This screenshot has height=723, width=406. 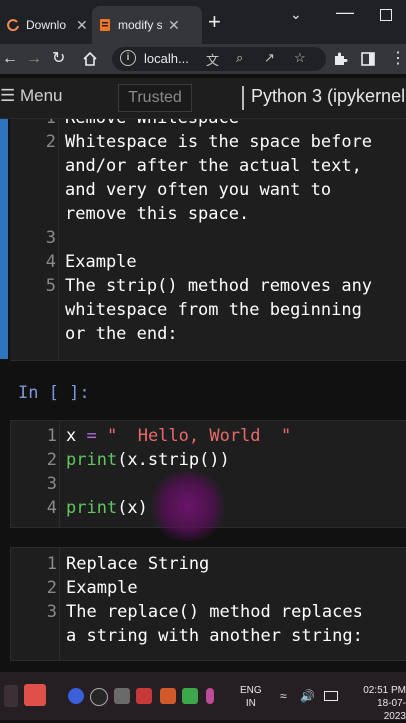 I want to click on code-text: (x), so click(x=132, y=508).